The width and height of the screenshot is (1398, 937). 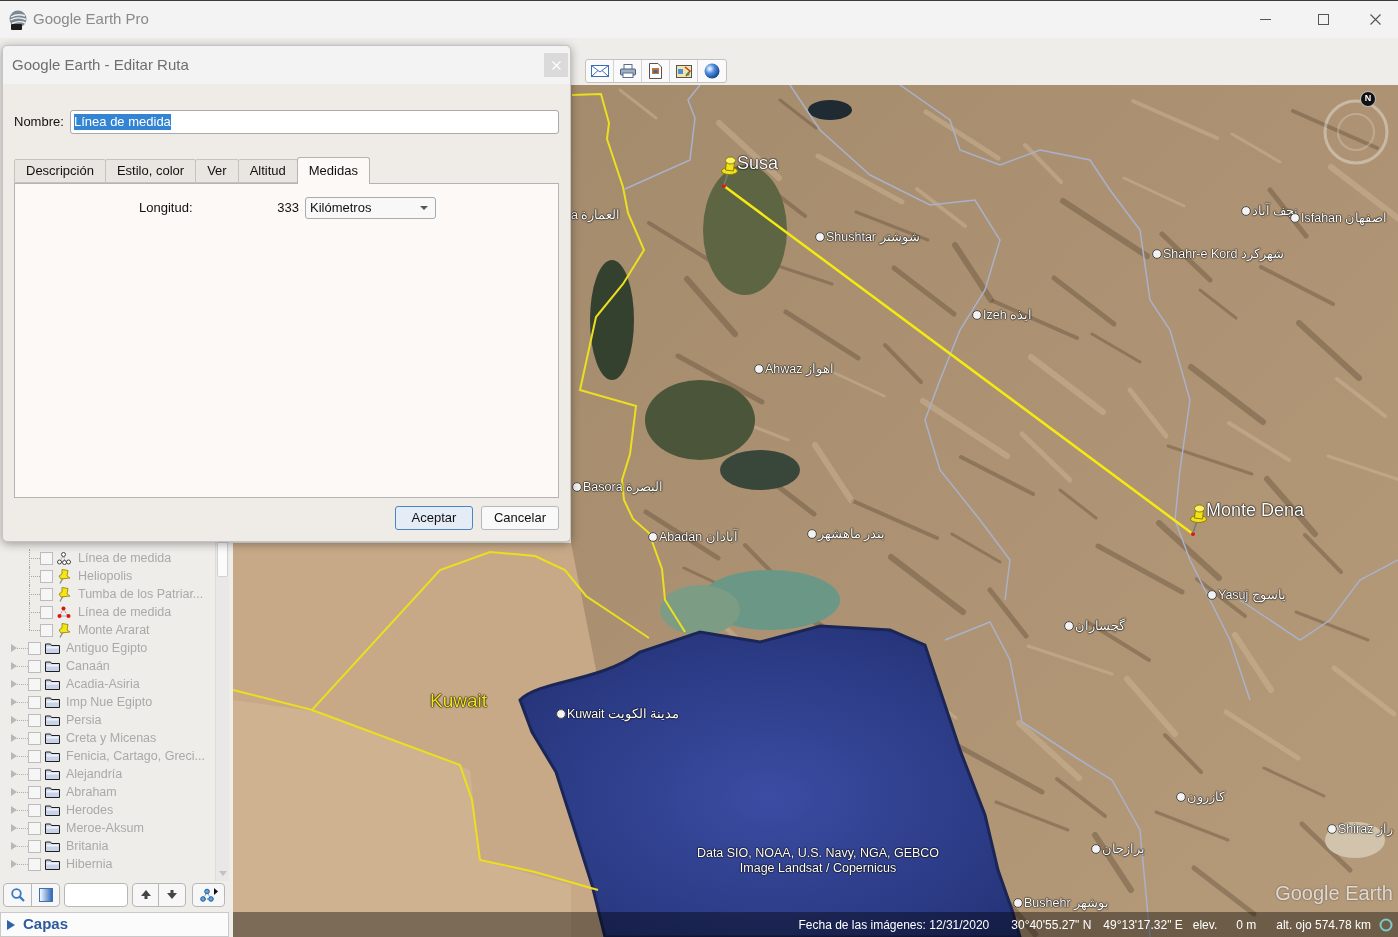 I want to click on place-label: Abadán آبادان, so click(x=698, y=537).